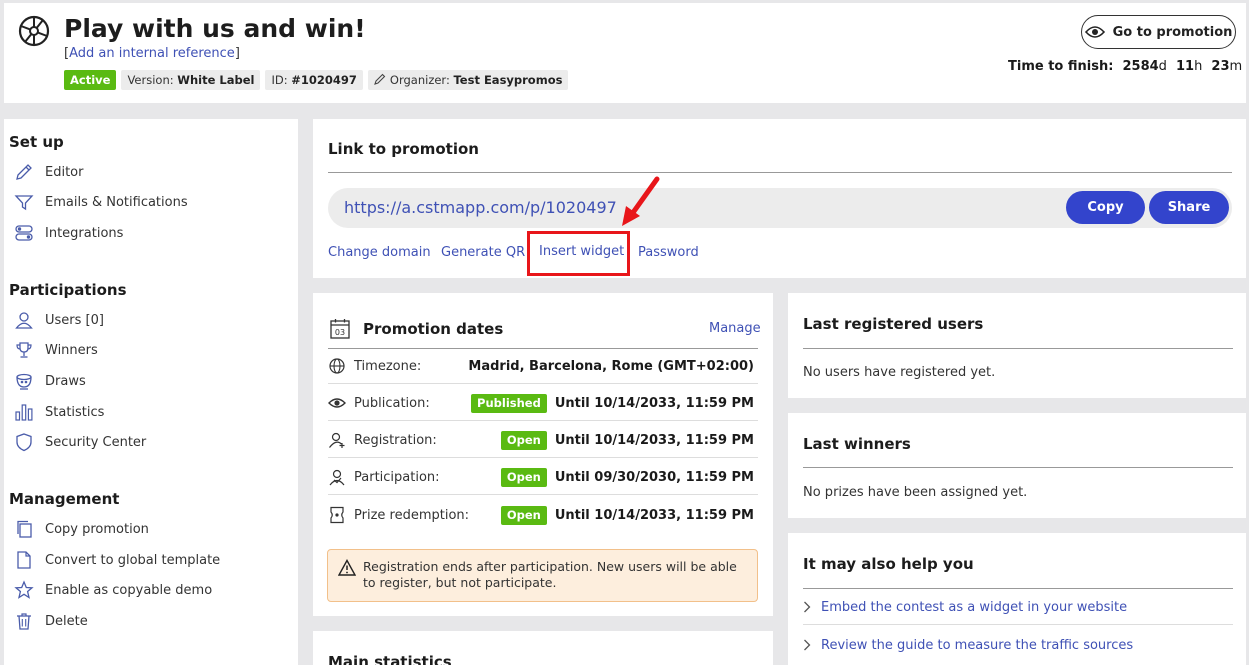 The width and height of the screenshot is (1249, 665). Describe the element at coordinates (1061, 66) in the screenshot. I see `time-label: Time to finish:` at that location.